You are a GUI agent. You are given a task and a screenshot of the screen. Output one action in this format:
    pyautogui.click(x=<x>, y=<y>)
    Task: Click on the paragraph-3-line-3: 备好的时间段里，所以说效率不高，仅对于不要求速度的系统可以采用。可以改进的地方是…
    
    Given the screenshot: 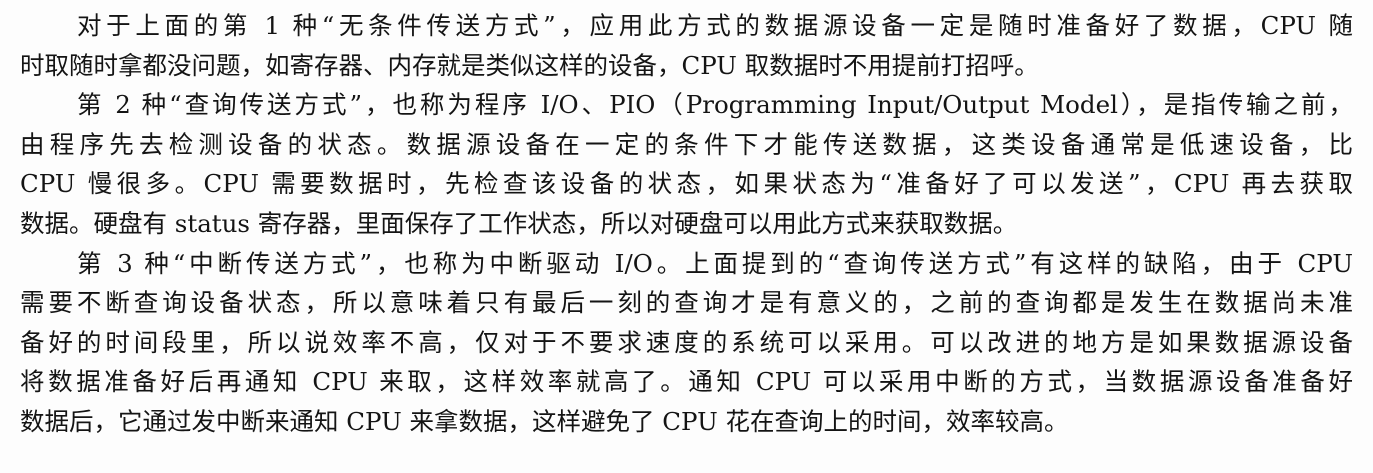 What is the action you would take?
    pyautogui.click(x=686, y=342)
    